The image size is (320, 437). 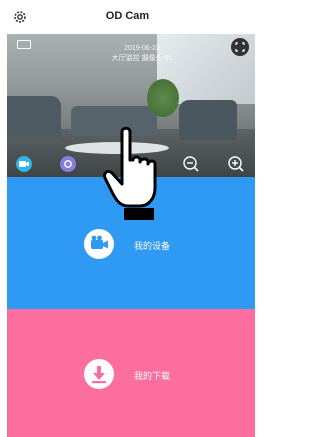 What do you see at coordinates (68, 164) in the screenshot?
I see `snapshot-icon` at bounding box center [68, 164].